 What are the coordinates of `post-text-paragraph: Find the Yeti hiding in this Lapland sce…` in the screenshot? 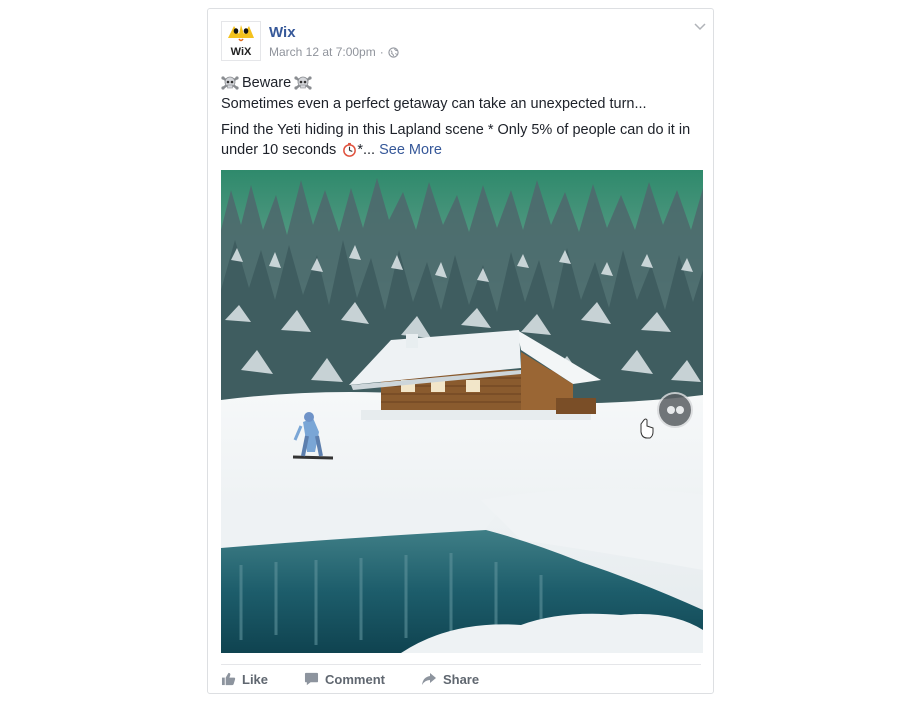 It's located at (461, 140).